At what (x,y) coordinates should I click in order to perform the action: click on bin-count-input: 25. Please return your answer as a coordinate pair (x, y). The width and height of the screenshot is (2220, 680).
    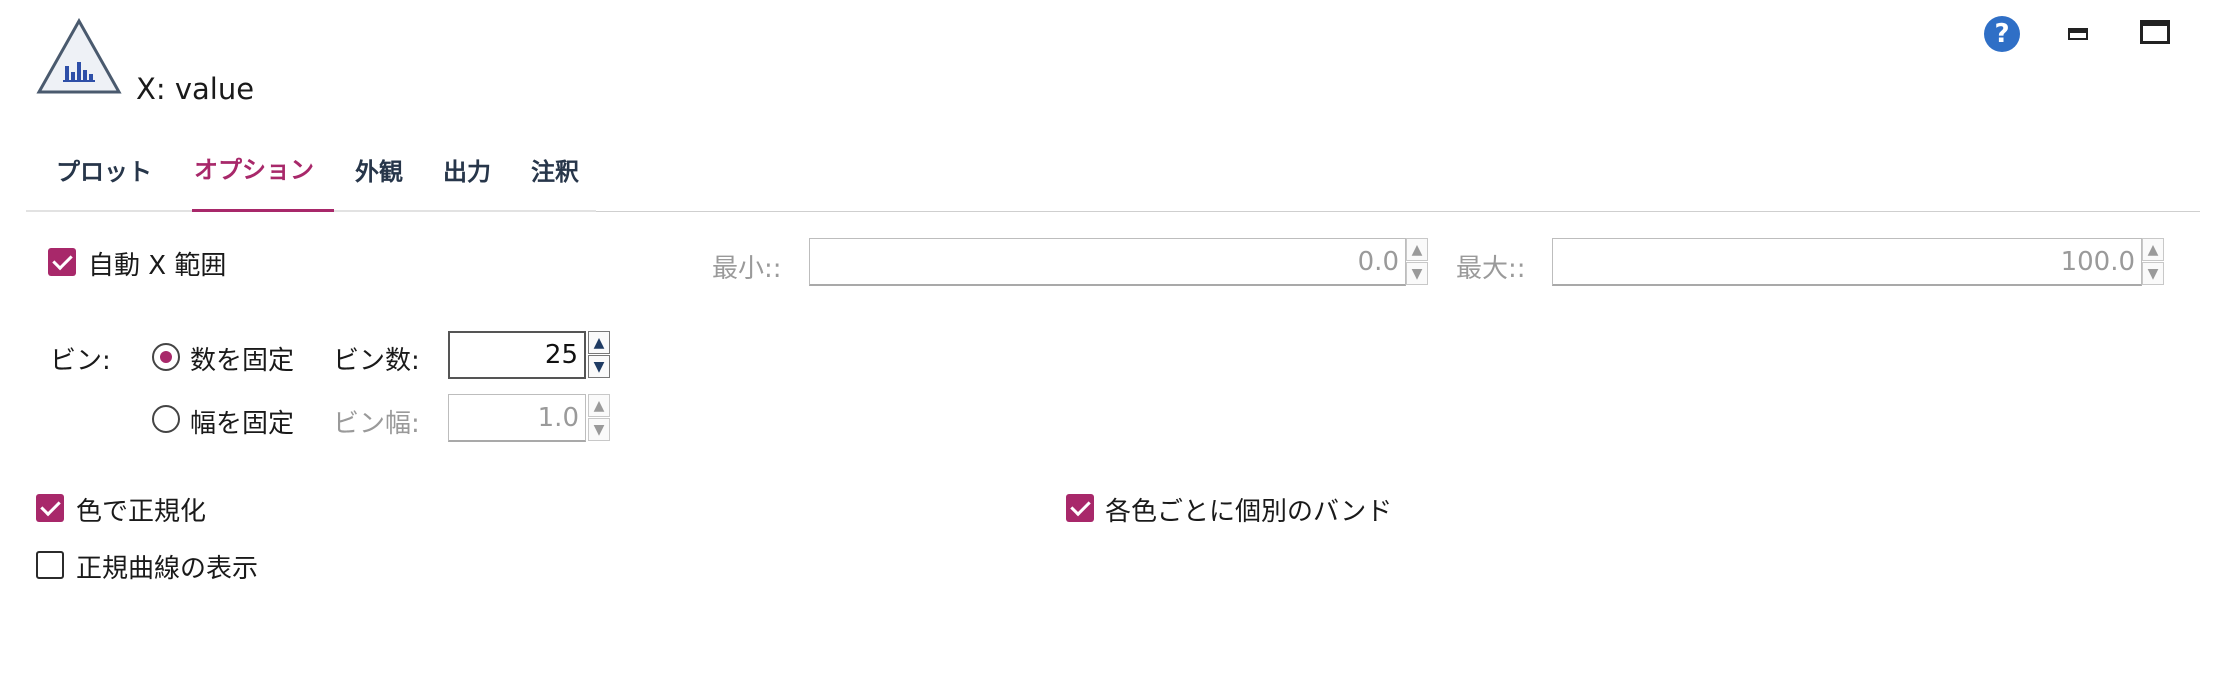
    Looking at the image, I should click on (517, 355).